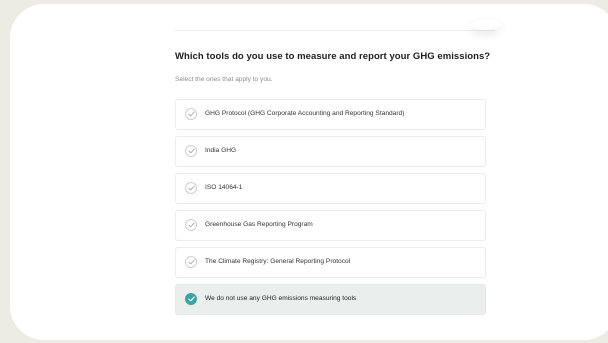 The width and height of the screenshot is (608, 343). Describe the element at coordinates (221, 150) in the screenshot. I see `option-label: India GHG` at that location.